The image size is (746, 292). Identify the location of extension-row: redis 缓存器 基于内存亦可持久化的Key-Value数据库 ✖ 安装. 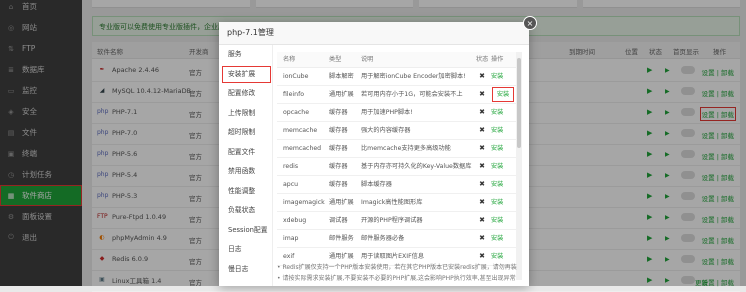
(397, 167).